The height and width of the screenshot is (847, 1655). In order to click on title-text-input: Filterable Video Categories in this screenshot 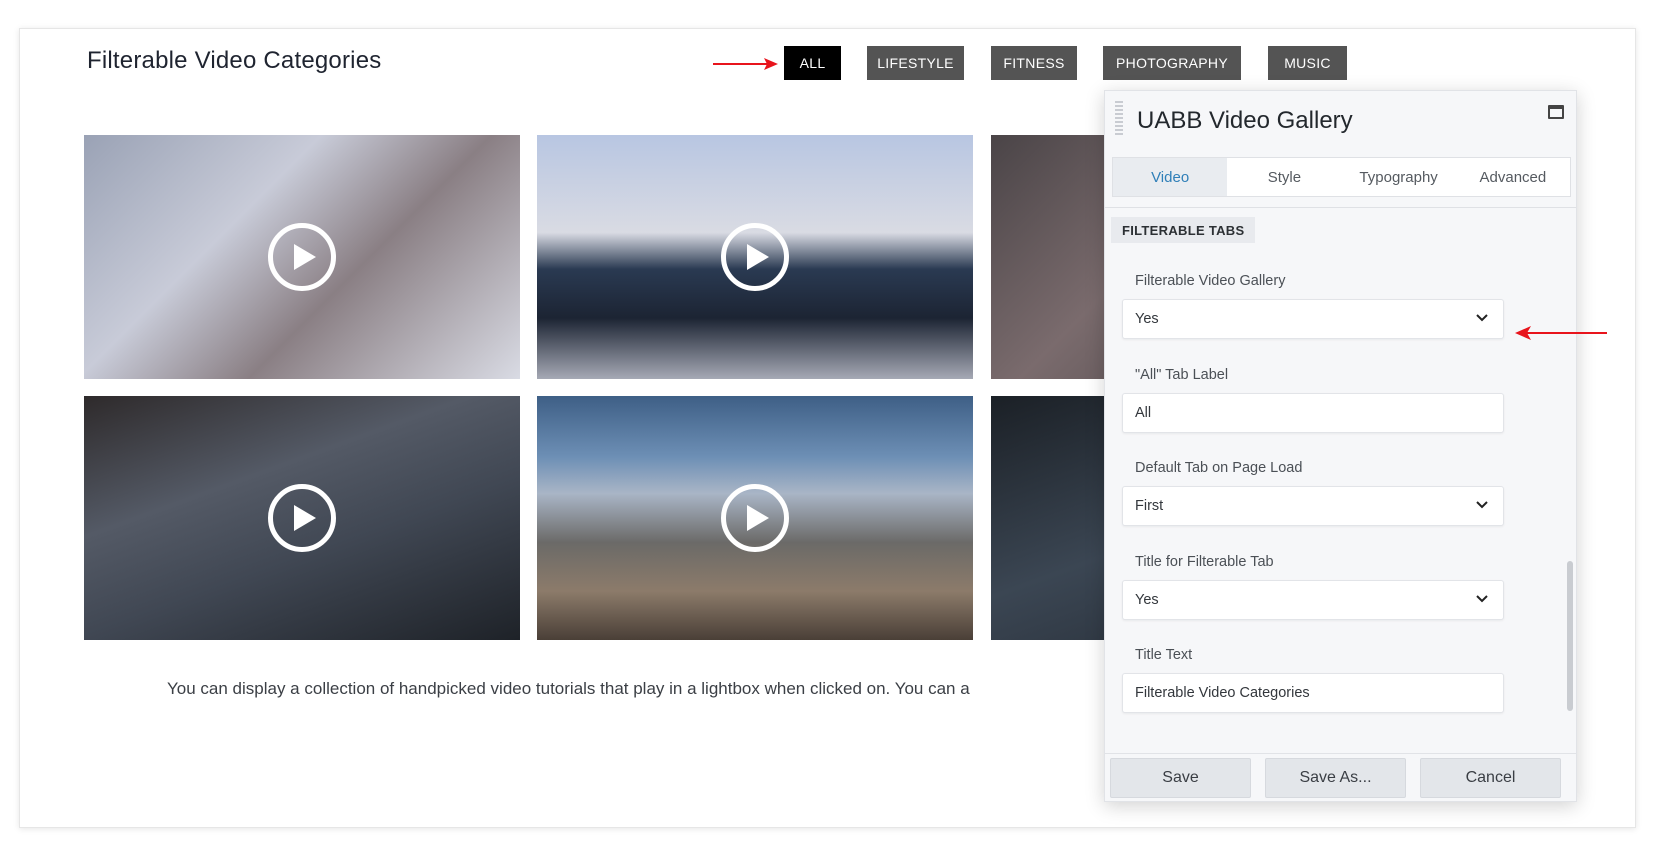, I will do `click(1313, 693)`.